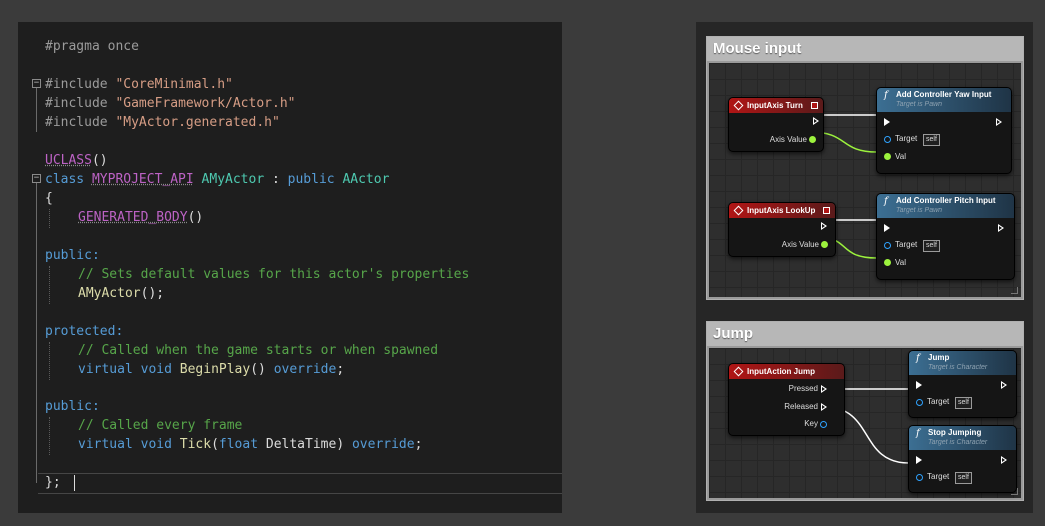  Describe the element at coordinates (68, 160) in the screenshot. I see `uclass-macro: UCLASS` at that location.